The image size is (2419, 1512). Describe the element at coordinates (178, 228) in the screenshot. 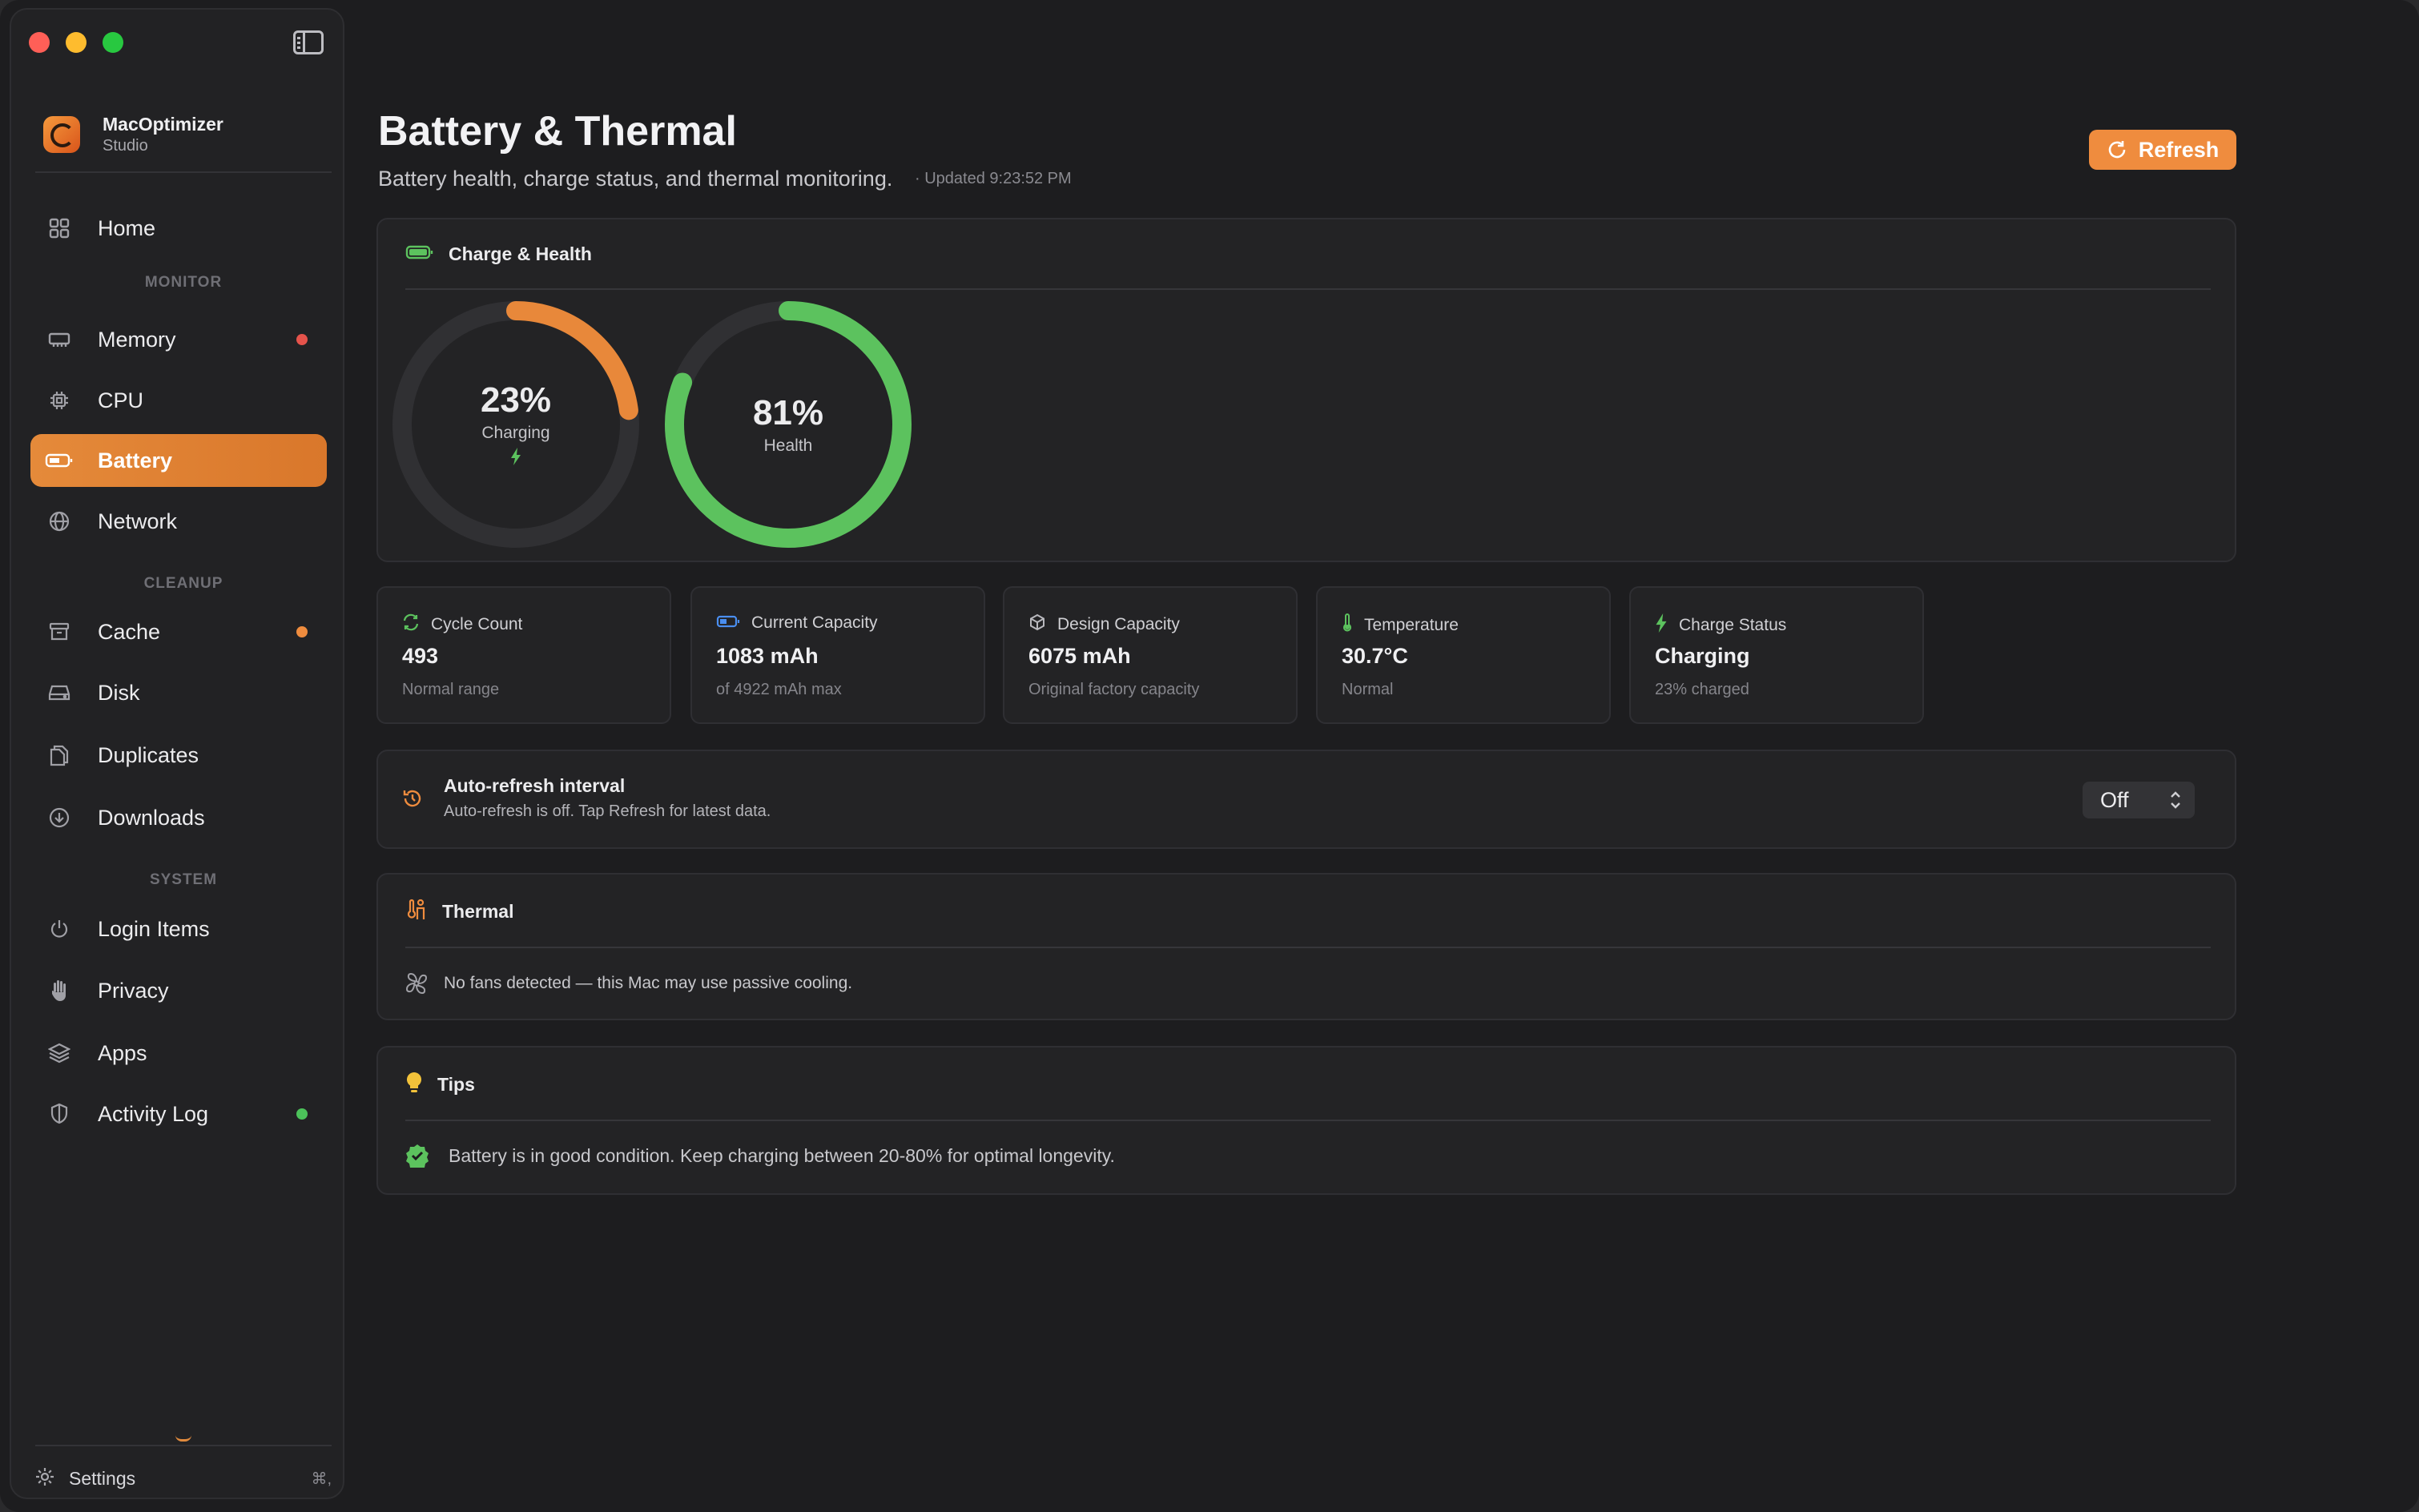

I see `sidebar-item-home: Home` at that location.